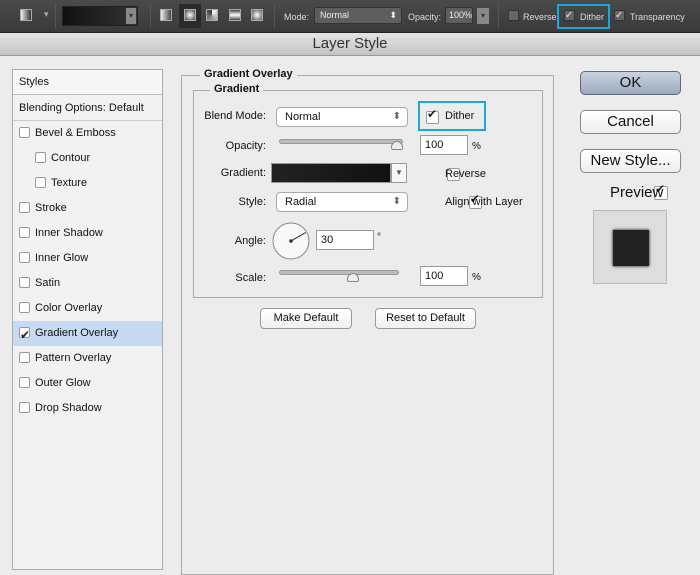  I want to click on radial-gradient-icon, so click(190, 15).